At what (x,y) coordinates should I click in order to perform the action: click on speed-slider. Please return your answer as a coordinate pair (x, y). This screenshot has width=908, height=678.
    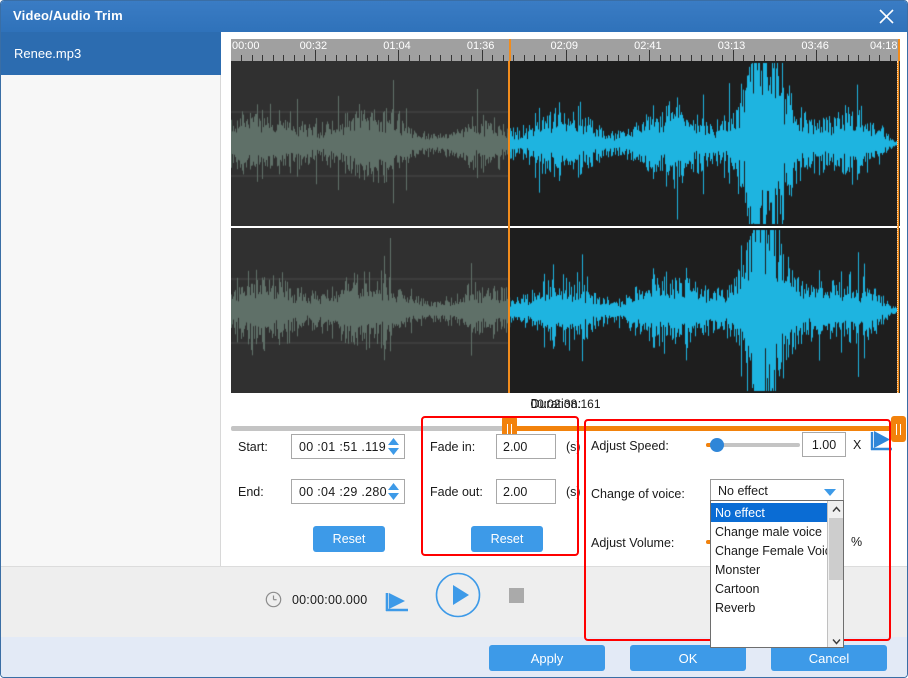
    Looking at the image, I should click on (753, 445).